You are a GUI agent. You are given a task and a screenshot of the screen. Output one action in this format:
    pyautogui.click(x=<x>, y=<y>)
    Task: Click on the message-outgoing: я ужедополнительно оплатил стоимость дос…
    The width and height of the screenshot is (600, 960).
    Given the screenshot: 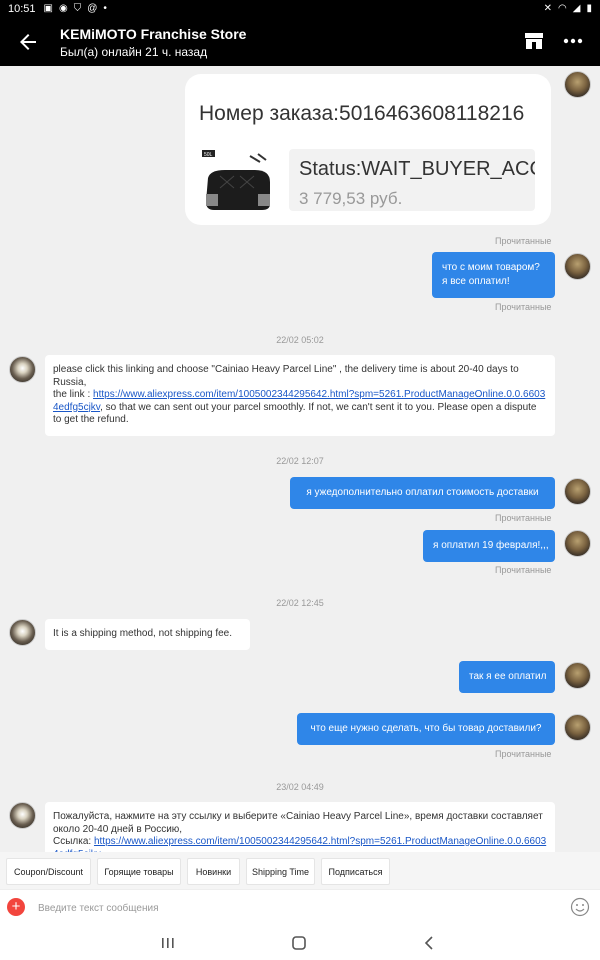 What is the action you would take?
    pyautogui.click(x=422, y=493)
    